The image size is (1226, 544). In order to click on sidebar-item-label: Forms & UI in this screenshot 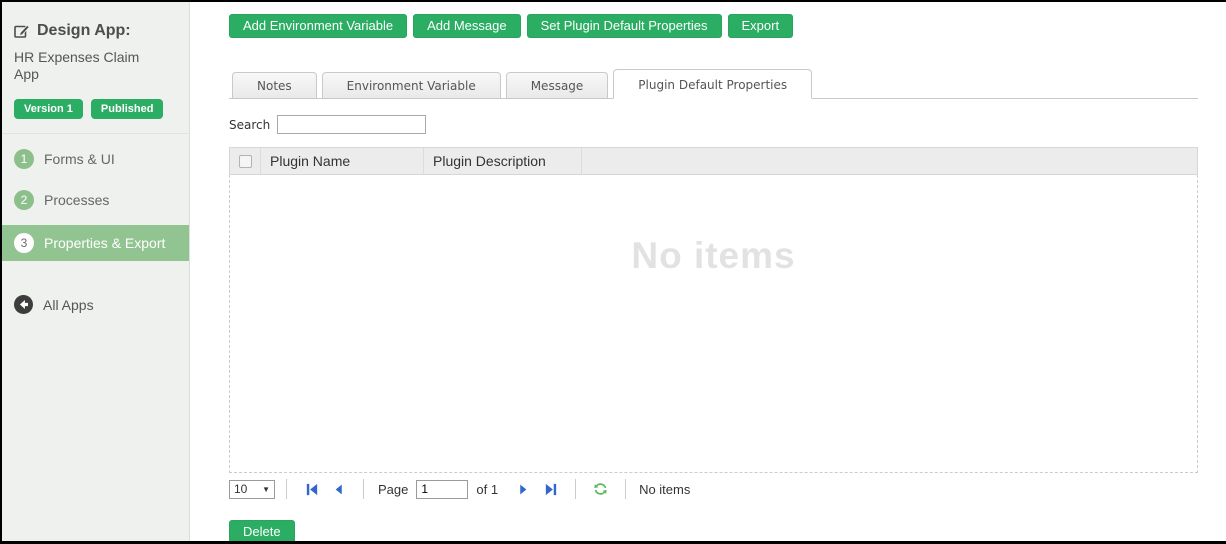, I will do `click(79, 159)`.